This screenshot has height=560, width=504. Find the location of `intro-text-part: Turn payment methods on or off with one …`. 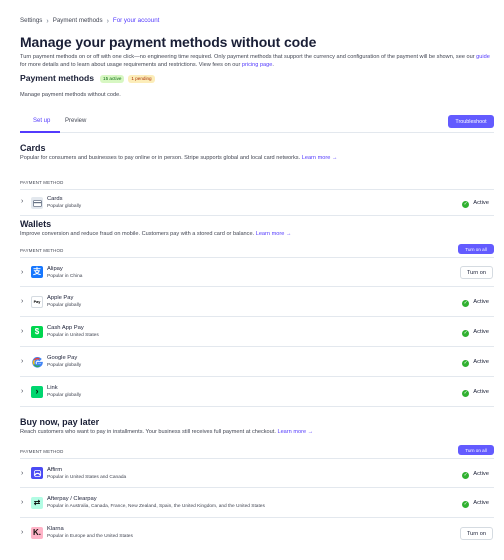

intro-text-part: Turn payment methods on or off with one … is located at coordinates (248, 57).